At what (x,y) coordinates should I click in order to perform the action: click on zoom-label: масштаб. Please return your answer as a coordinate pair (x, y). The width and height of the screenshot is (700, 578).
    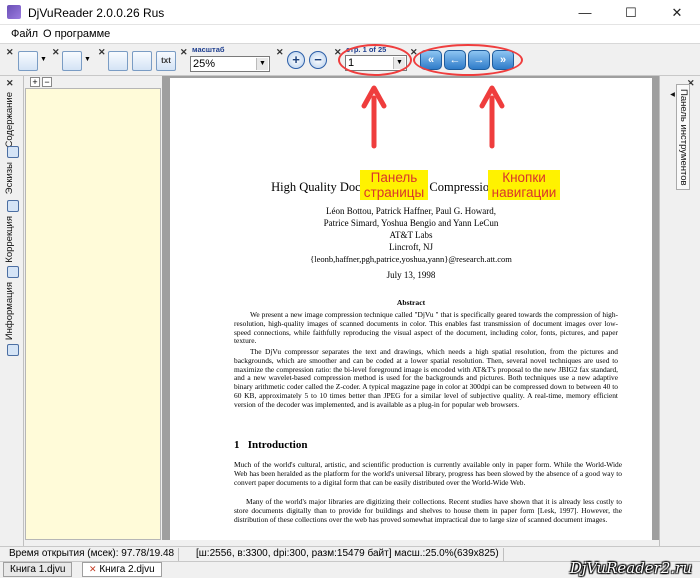
    Looking at the image, I should click on (208, 49).